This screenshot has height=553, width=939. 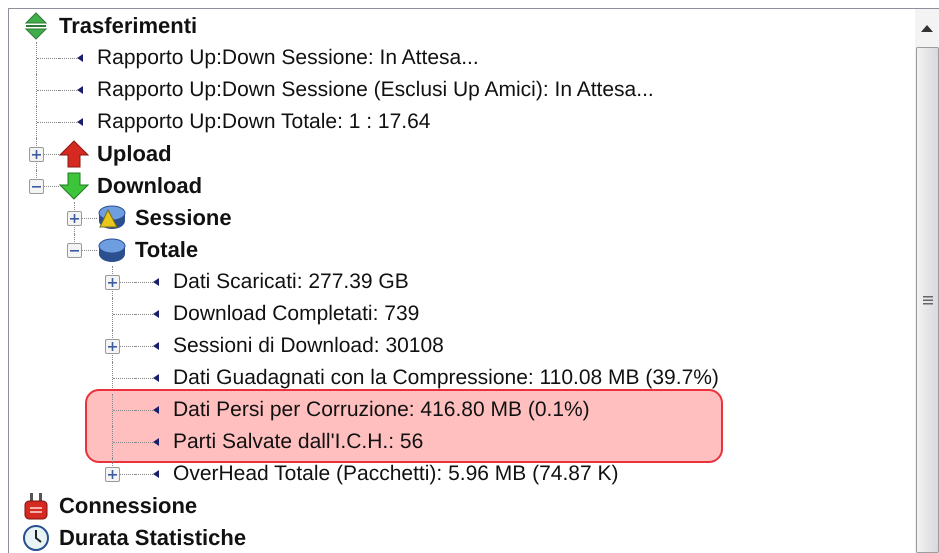 What do you see at coordinates (927, 28) in the screenshot?
I see `up-caret-icon` at bounding box center [927, 28].